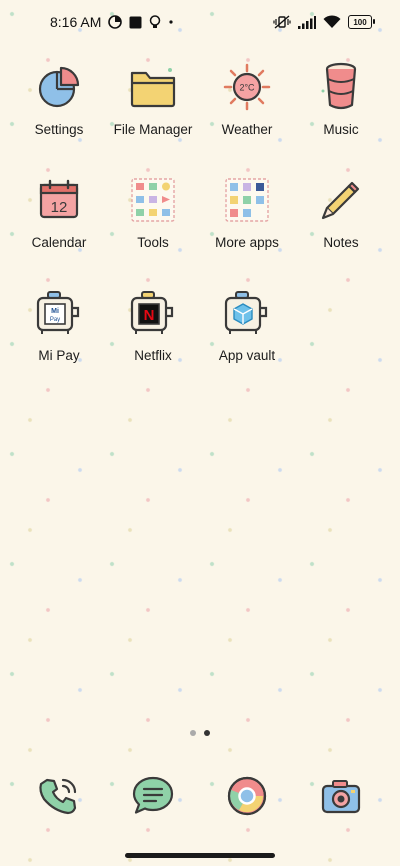  What do you see at coordinates (59, 87) in the screenshot?
I see `settings-icon` at bounding box center [59, 87].